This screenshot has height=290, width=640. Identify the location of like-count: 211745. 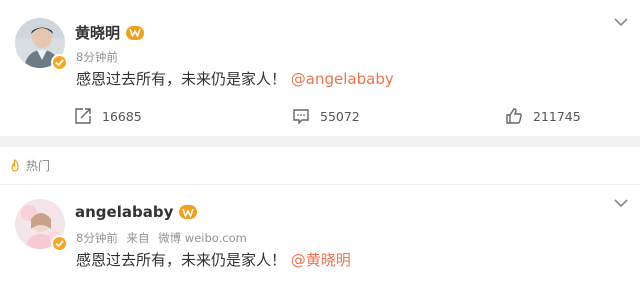
(557, 116).